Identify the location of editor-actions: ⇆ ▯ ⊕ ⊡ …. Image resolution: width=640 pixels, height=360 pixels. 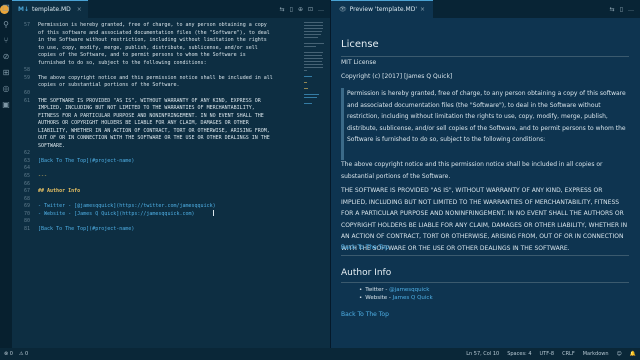
(305, 9).